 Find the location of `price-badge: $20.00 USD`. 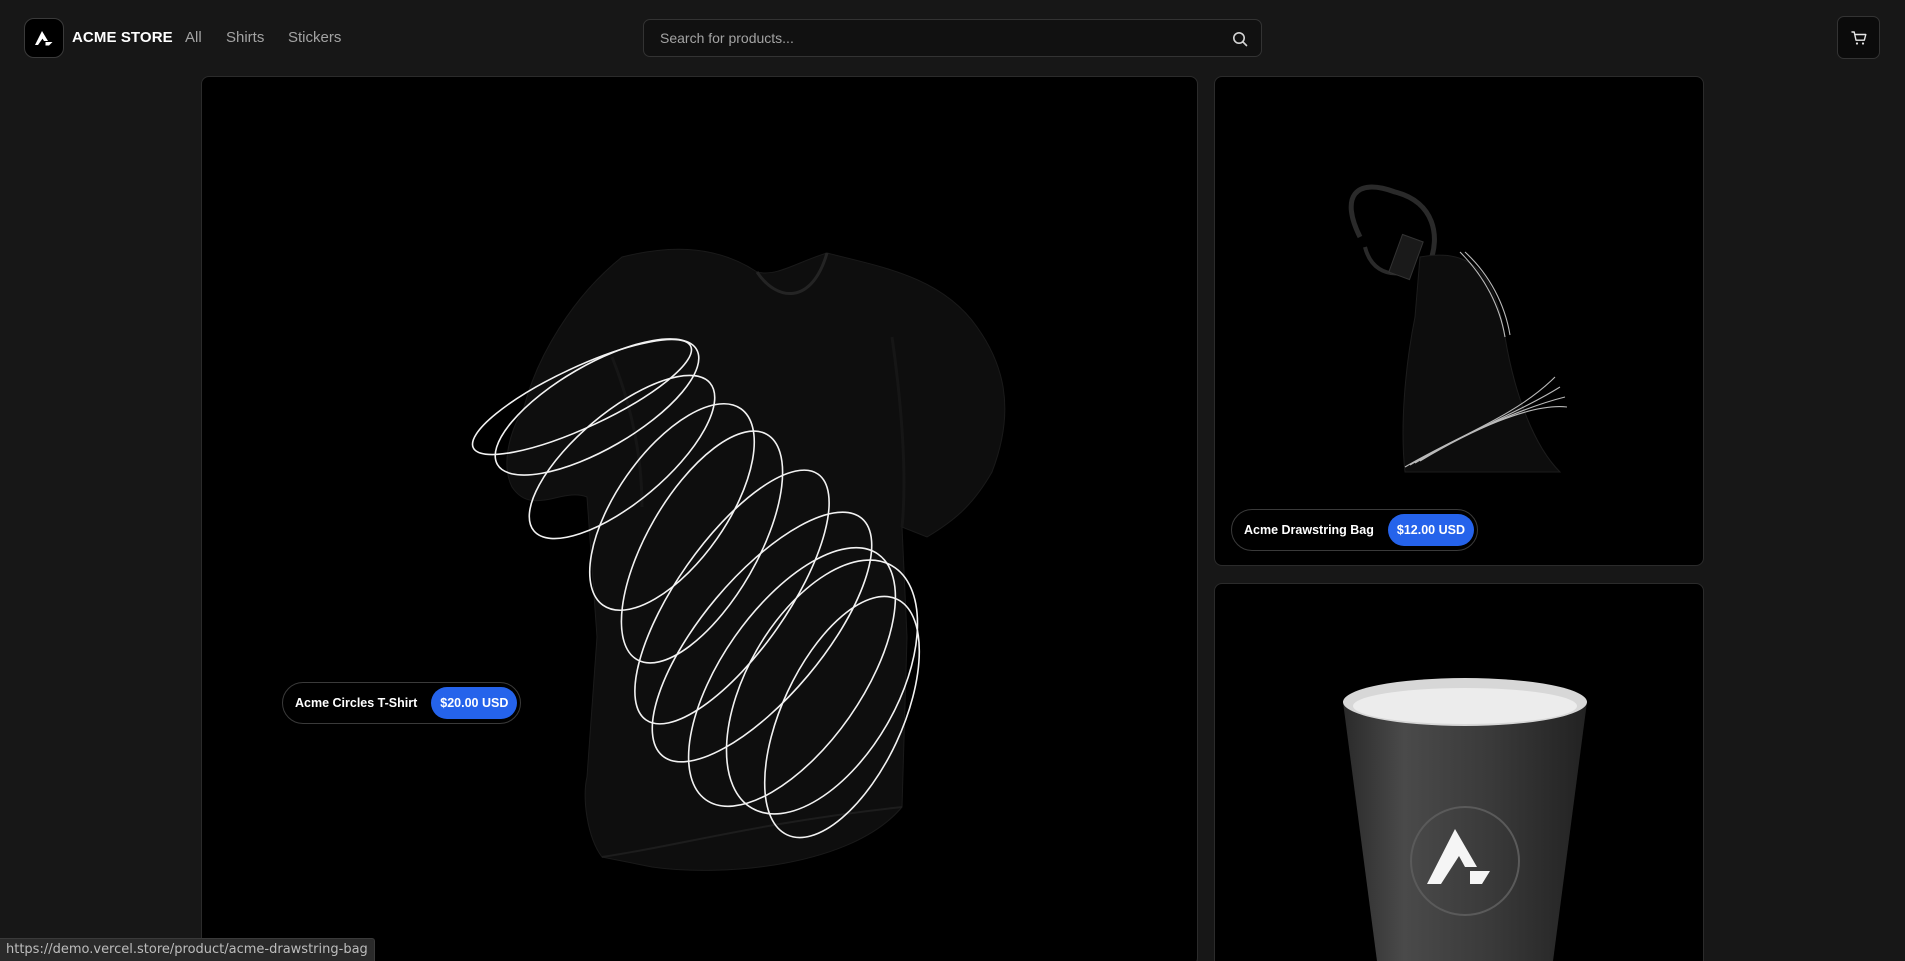

price-badge: $20.00 USD is located at coordinates (474, 703).